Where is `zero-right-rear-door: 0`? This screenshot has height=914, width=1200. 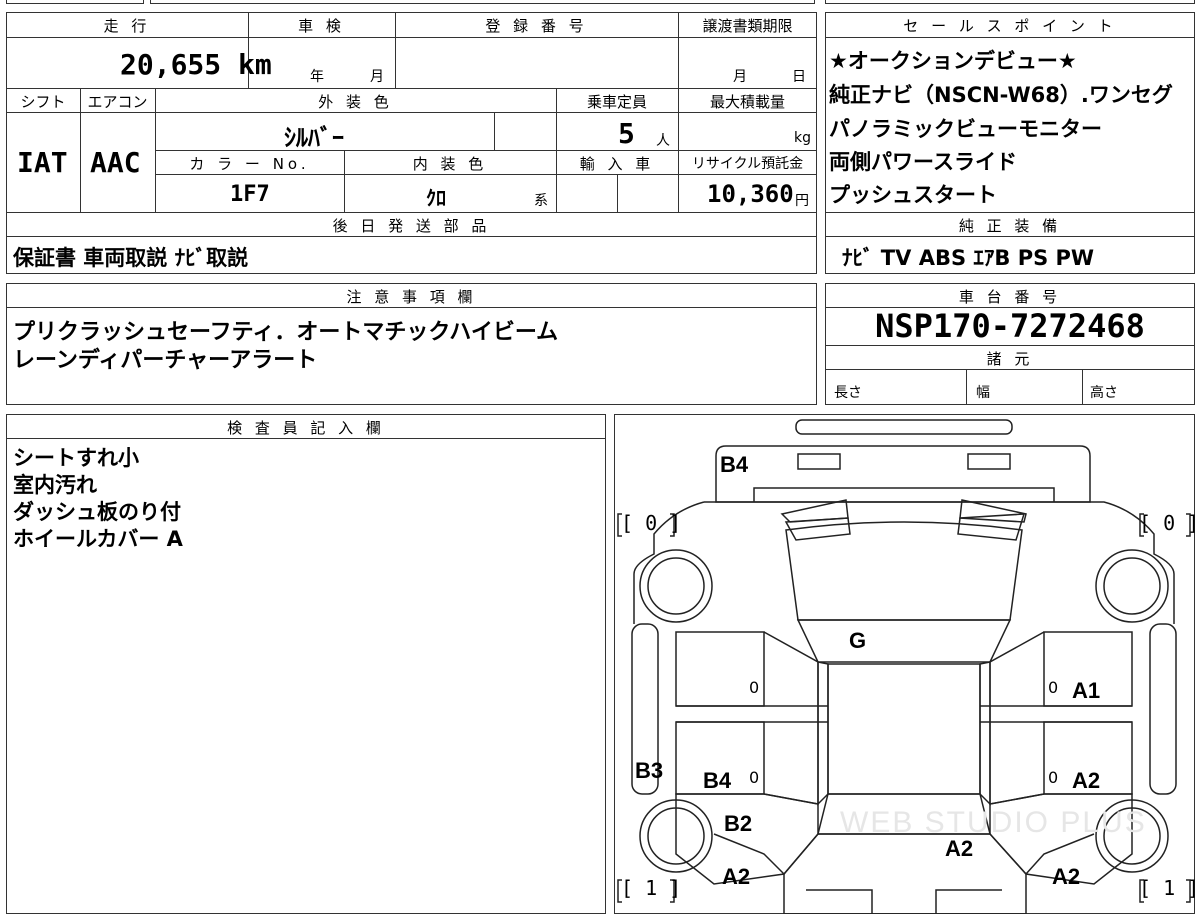
zero-right-rear-door: 0 is located at coordinates (1053, 777).